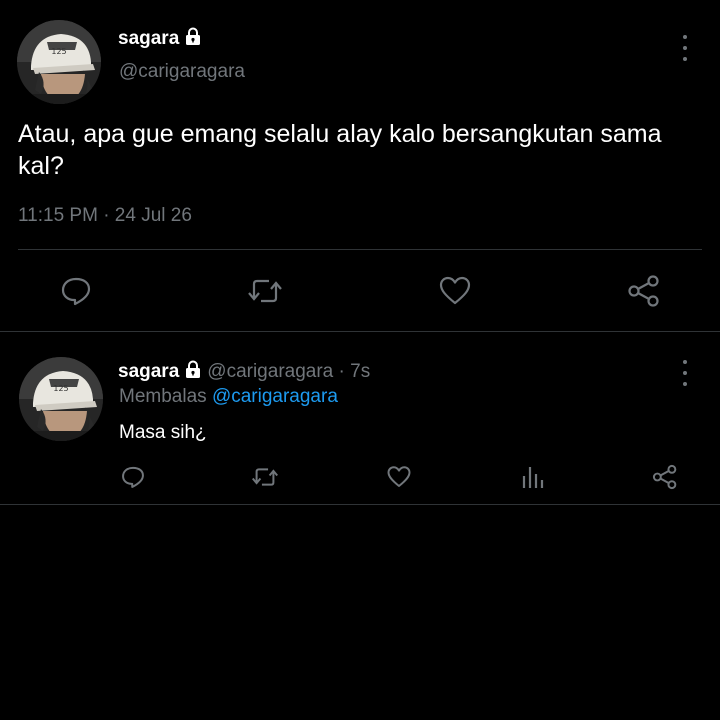  I want to click on reply-header: sagara @carigaragara · 7s, so click(244, 372).